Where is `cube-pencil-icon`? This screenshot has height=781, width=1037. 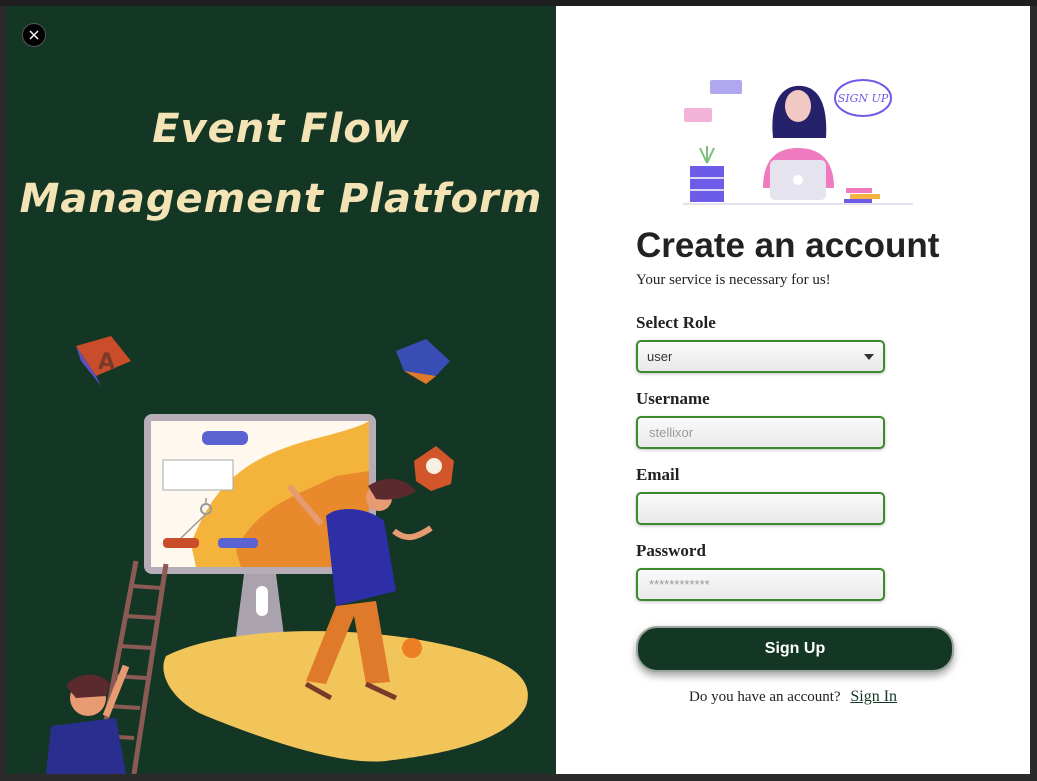
cube-pencil-icon is located at coordinates (423, 361).